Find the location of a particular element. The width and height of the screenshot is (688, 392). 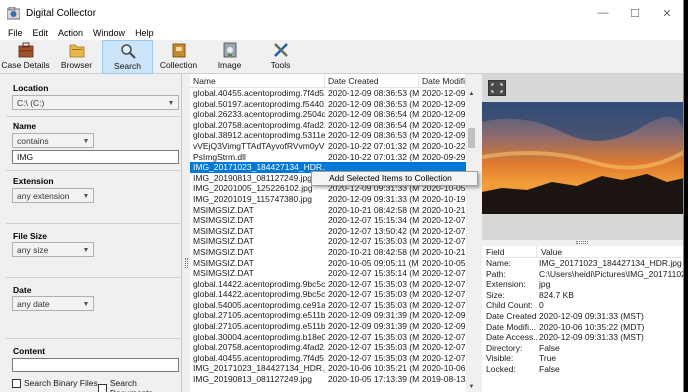

fit-to-window-icon is located at coordinates (497, 88).